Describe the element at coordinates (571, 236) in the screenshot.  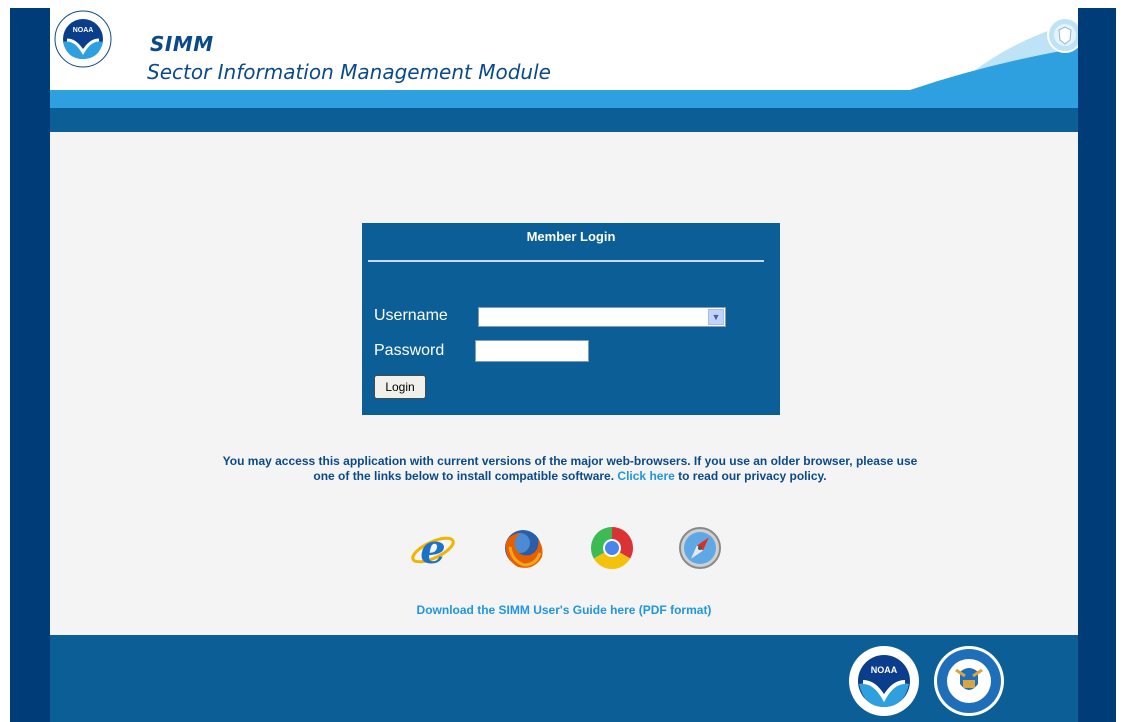
I see `login-title: Member Login` at that location.